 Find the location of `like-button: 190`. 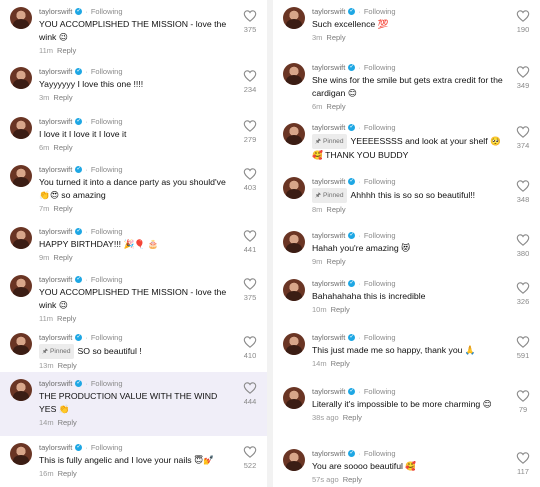

like-button: 190 is located at coordinates (523, 22).